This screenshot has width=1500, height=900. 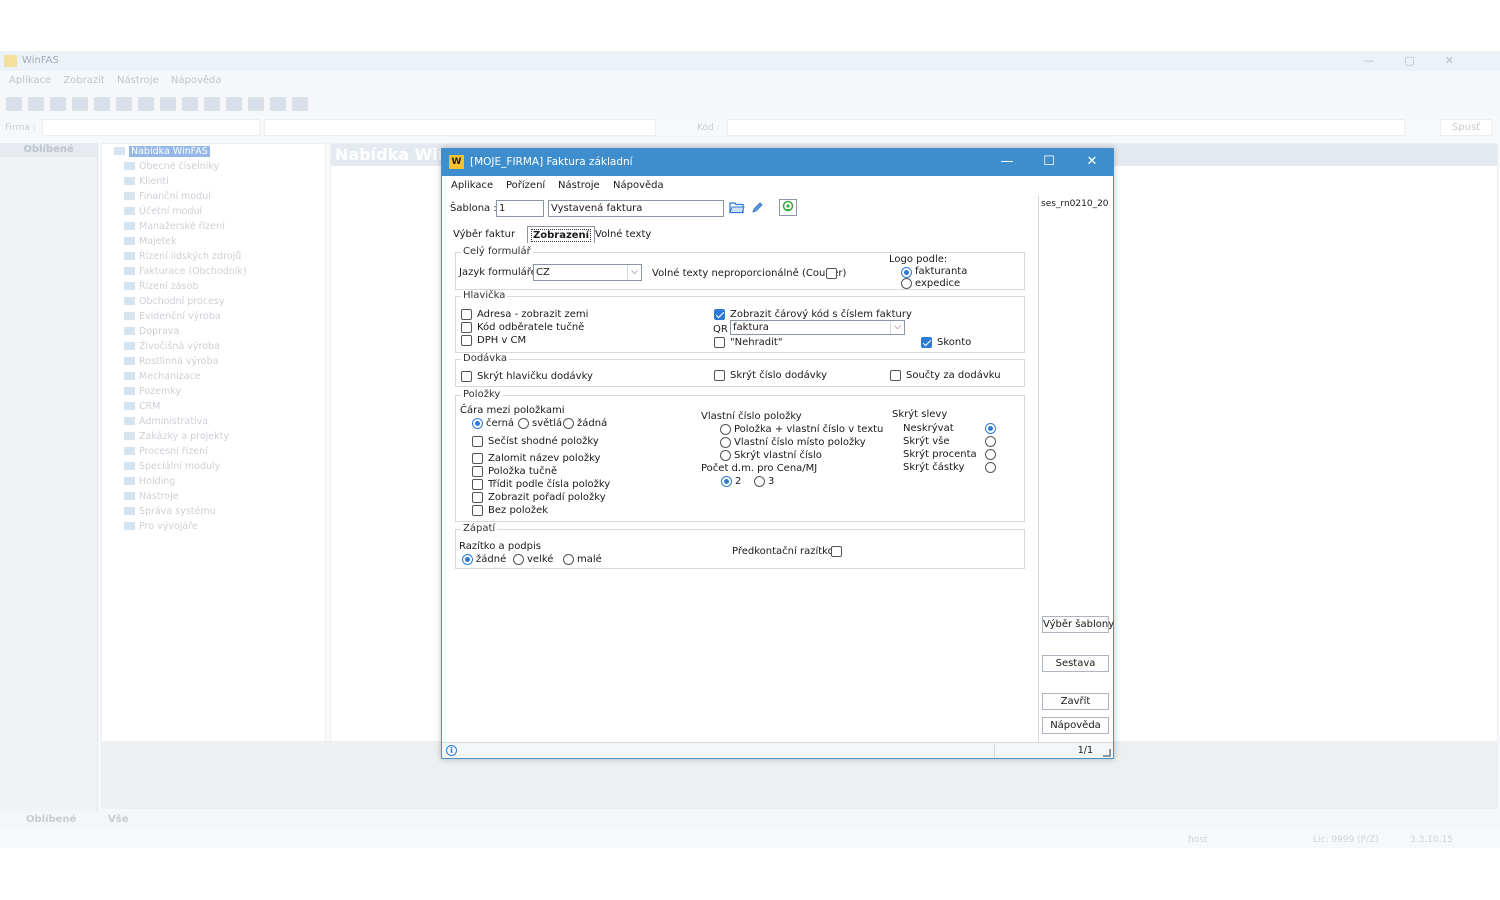 What do you see at coordinates (1078, 624) in the screenshot?
I see `vyber-sablony-button: Výběr šablony` at bounding box center [1078, 624].